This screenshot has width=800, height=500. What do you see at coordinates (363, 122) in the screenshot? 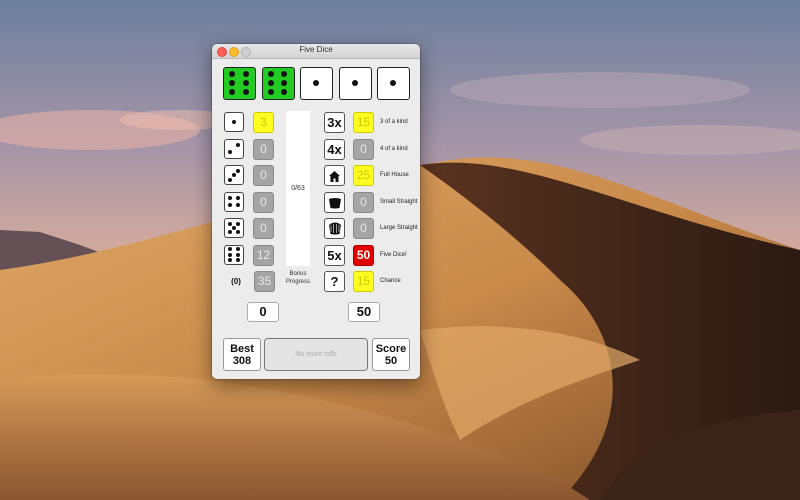
I see `lower-score-1: 15` at bounding box center [363, 122].